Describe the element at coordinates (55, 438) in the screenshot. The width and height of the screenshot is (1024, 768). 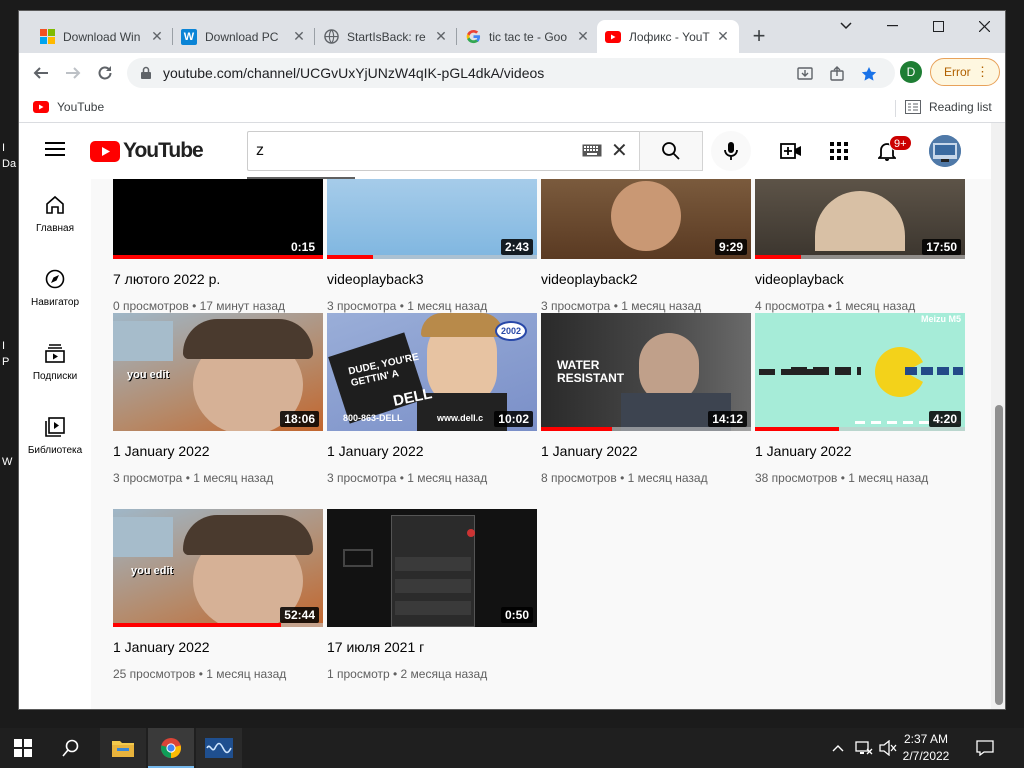
I see `sidebar-item-library: Библиотека` at that location.